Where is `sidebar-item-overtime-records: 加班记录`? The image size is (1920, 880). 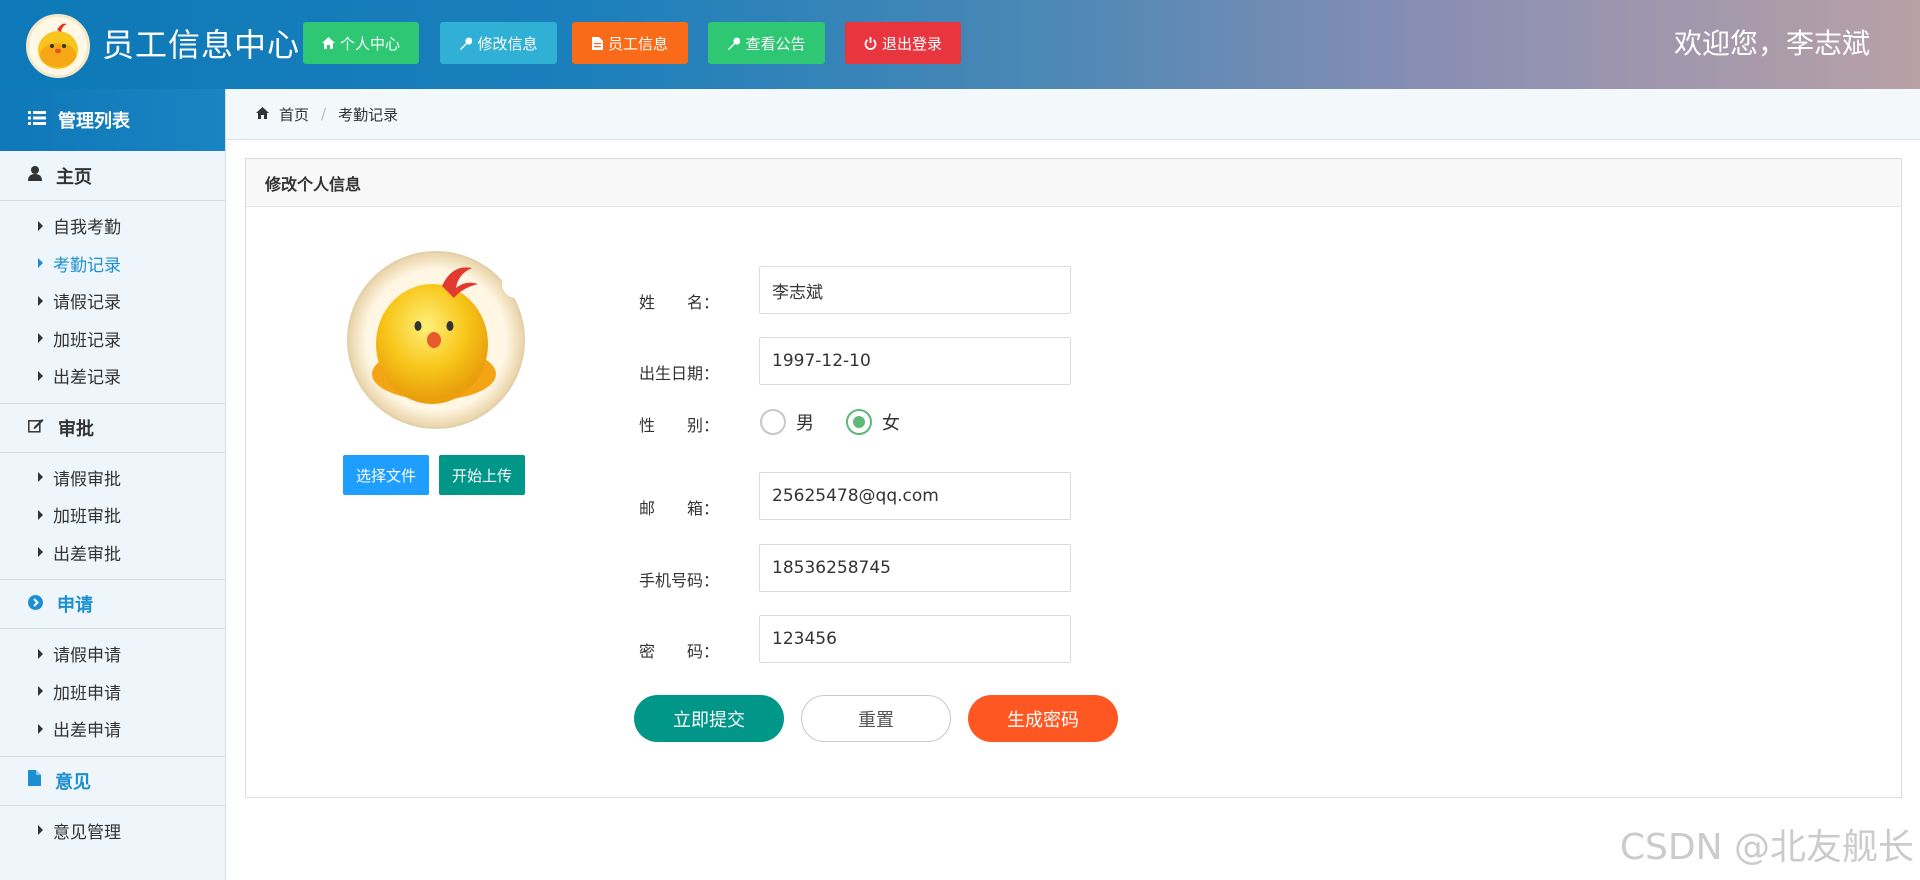 sidebar-item-overtime-records: 加班记录 is located at coordinates (112, 339).